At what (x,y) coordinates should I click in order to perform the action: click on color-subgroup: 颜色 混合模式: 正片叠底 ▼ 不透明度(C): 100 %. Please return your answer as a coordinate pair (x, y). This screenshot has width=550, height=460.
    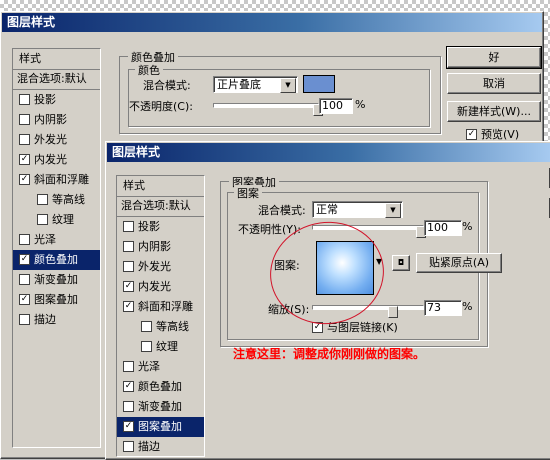
    Looking at the image, I should click on (279, 94).